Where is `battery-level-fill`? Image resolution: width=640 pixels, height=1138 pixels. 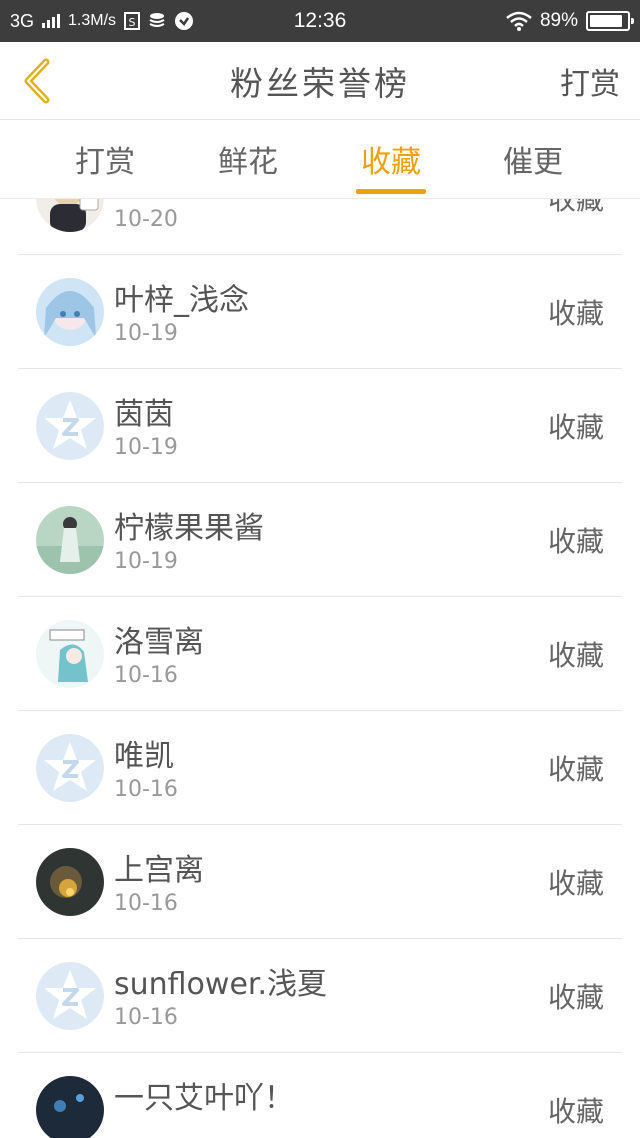
battery-level-fill is located at coordinates (606, 21).